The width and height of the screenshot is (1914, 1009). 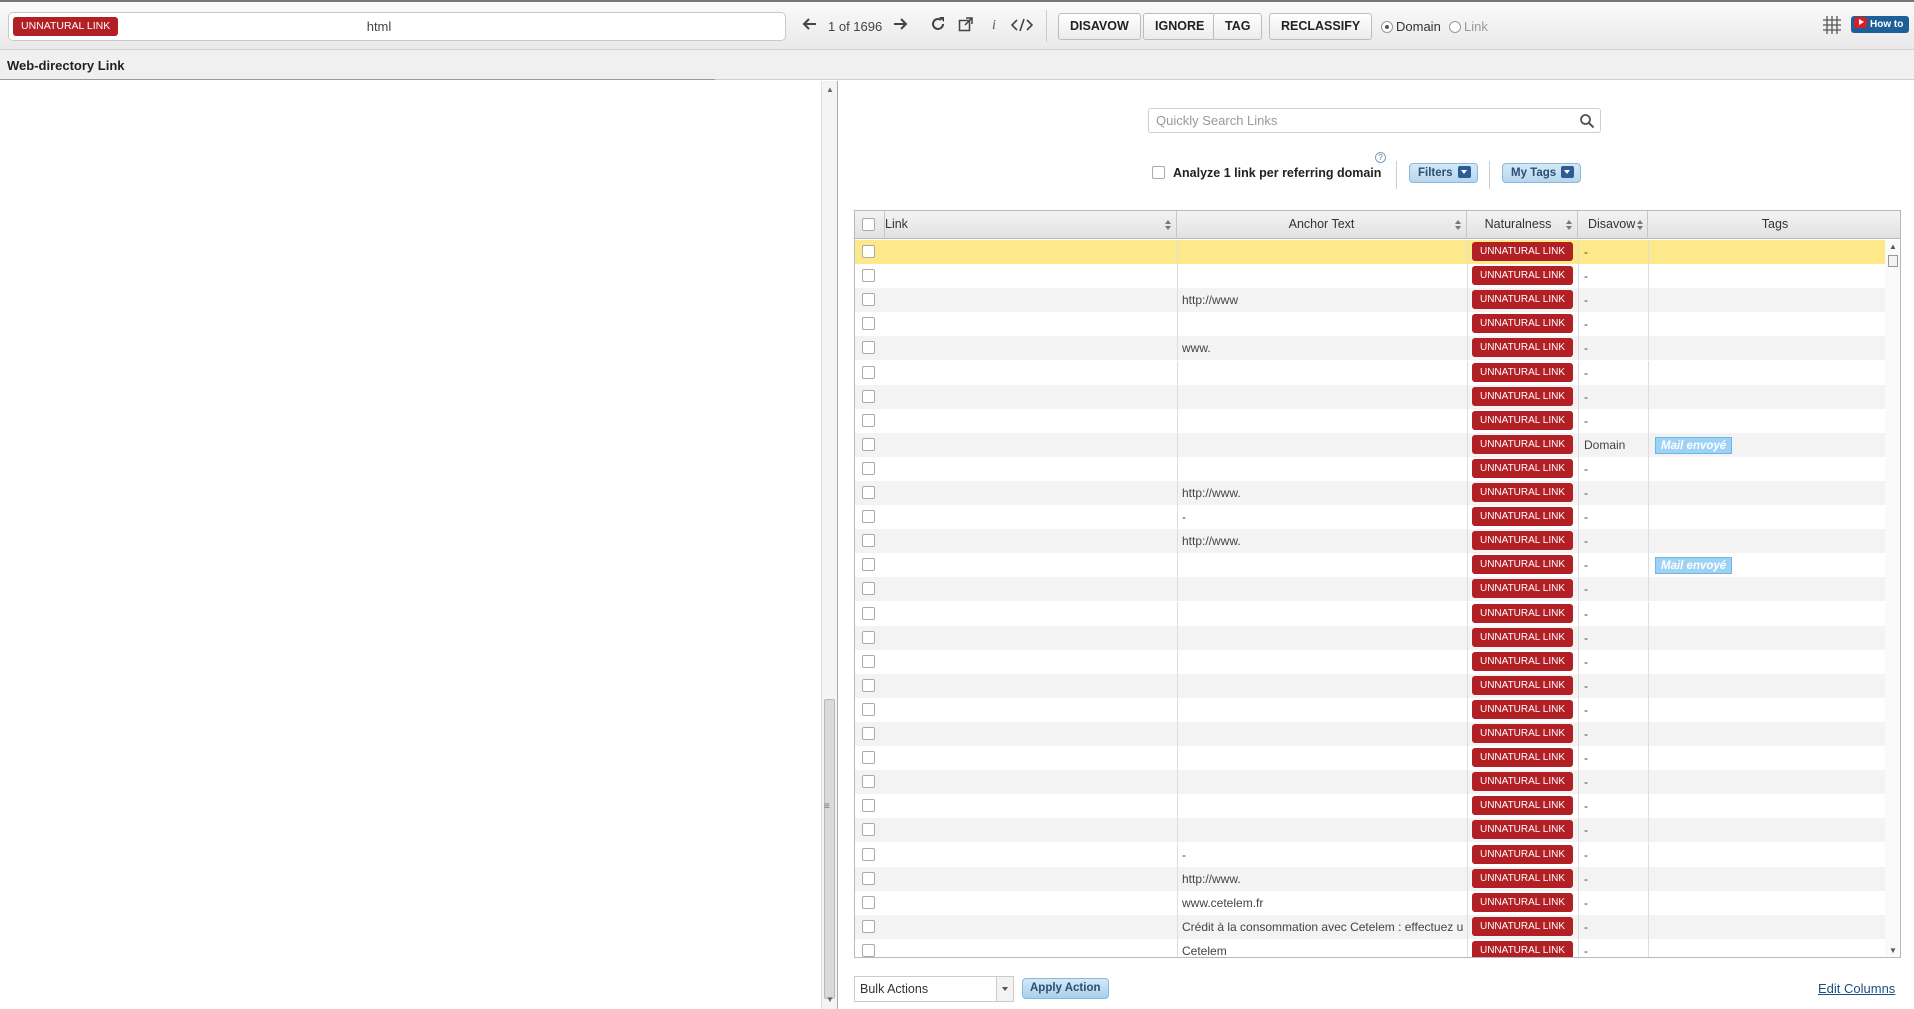 I want to click on search-input, so click(x=1359, y=120).